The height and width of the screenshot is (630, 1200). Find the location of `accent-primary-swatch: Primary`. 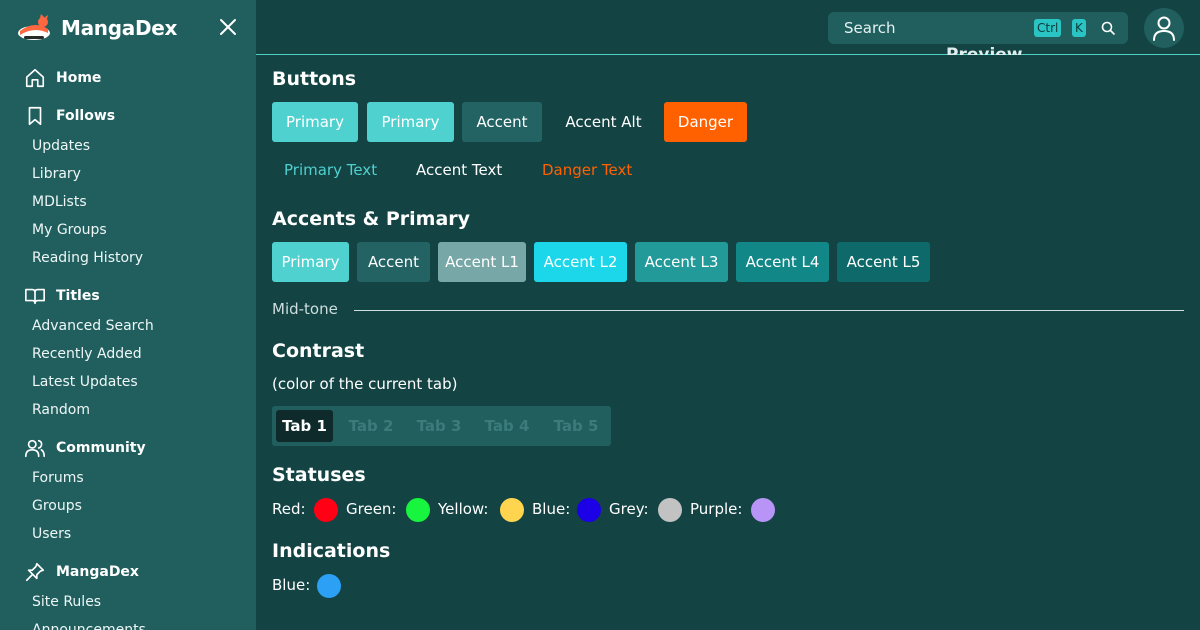

accent-primary-swatch: Primary is located at coordinates (310, 262).